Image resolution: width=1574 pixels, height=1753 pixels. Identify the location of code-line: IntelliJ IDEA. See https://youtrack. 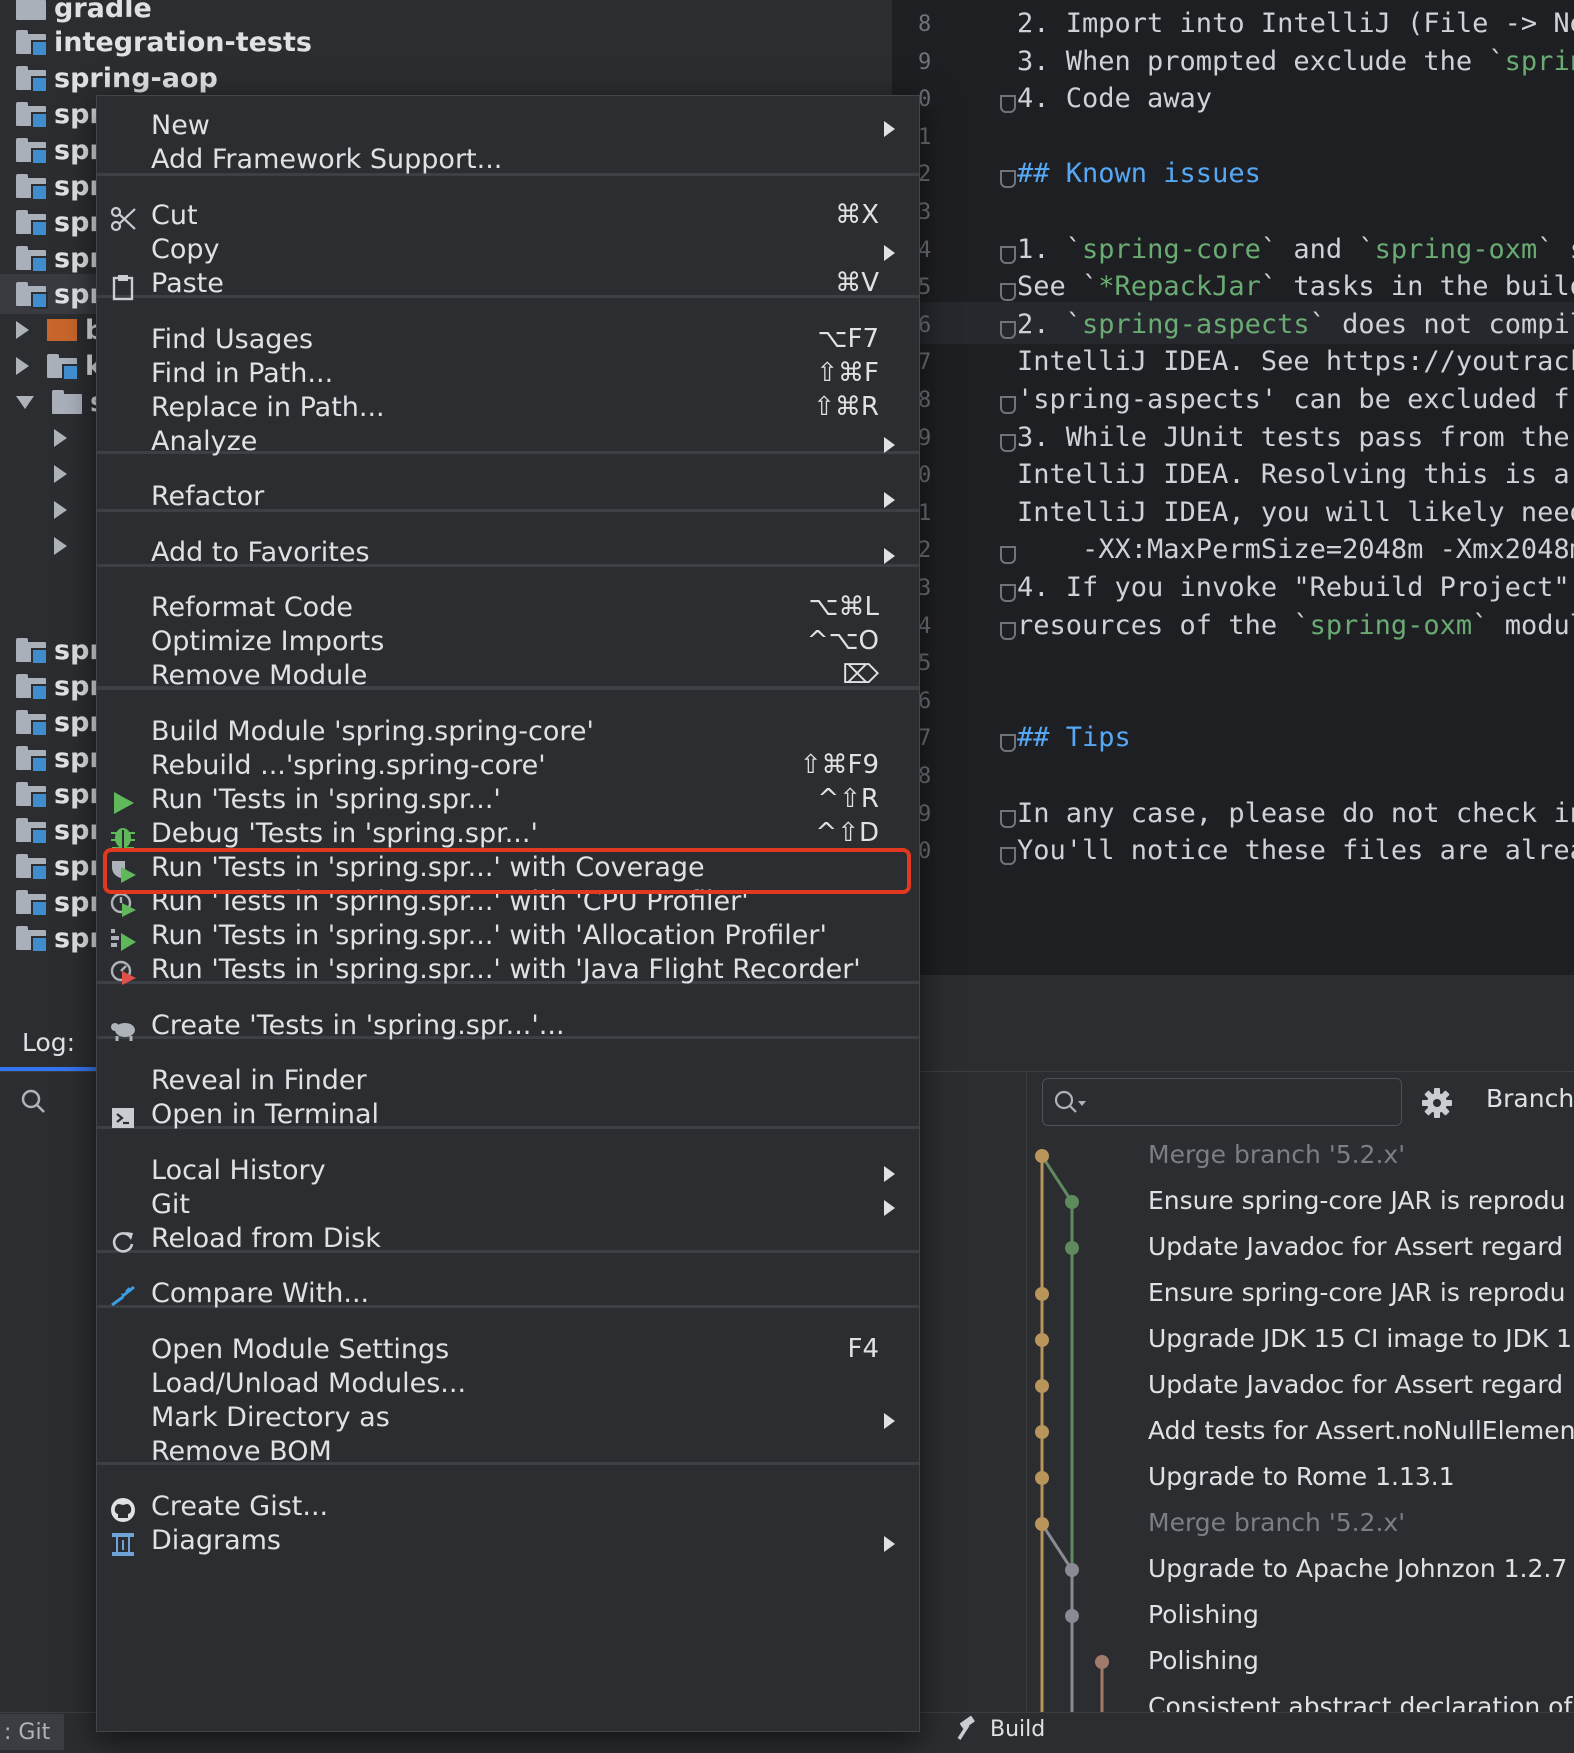
(1295, 361).